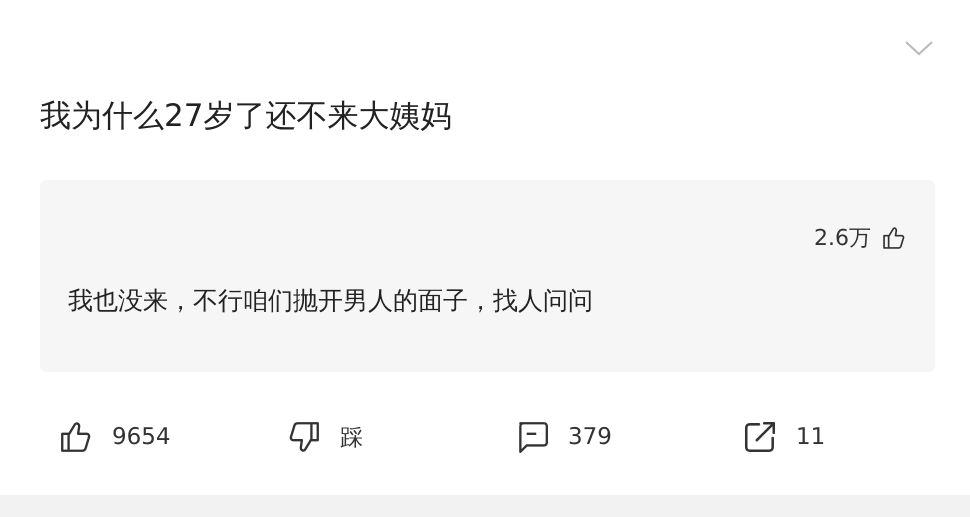 The height and width of the screenshot is (517, 970). I want to click on like-button: 9654, so click(172, 437).